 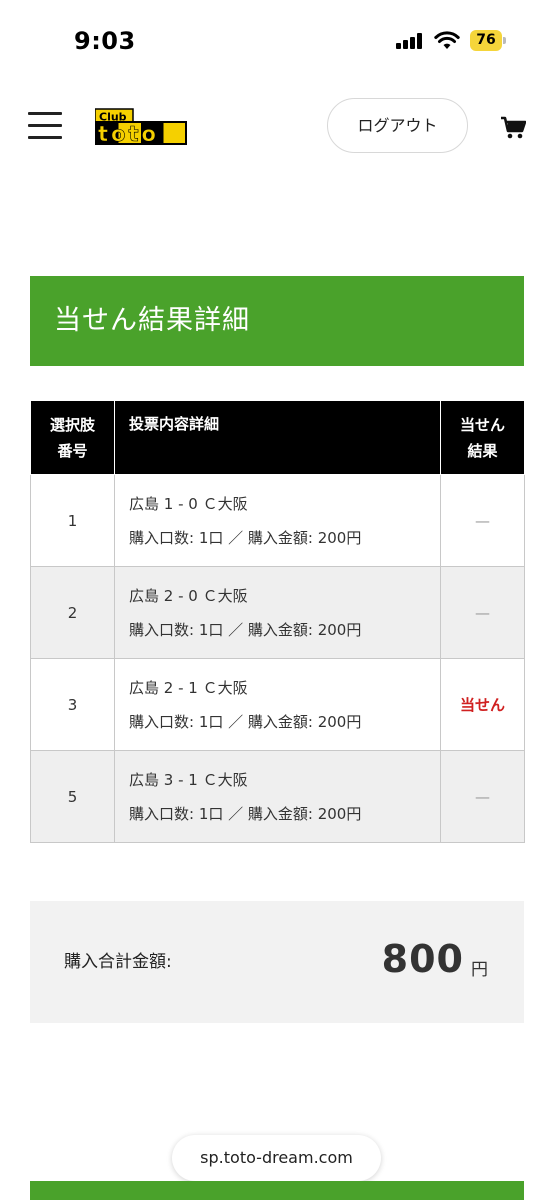 What do you see at coordinates (72, 704) in the screenshot?
I see `row-number: 3` at bounding box center [72, 704].